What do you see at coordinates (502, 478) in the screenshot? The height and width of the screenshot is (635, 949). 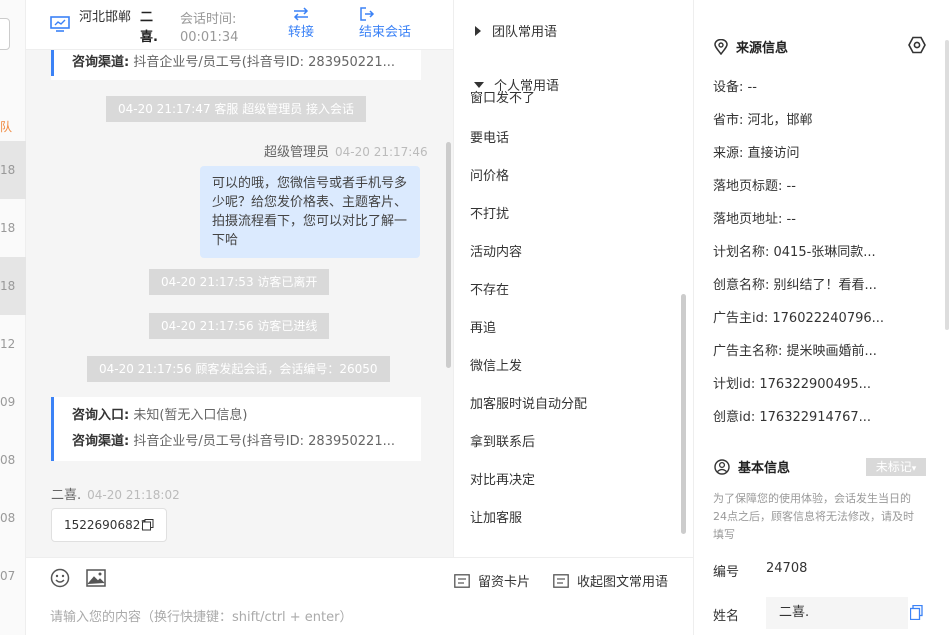 I see `phrase-item: 对比再决定` at bounding box center [502, 478].